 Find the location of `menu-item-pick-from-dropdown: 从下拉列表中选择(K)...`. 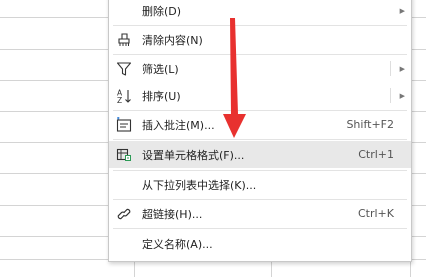

menu-item-pick-from-dropdown: 从下拉列表中选择(K)... is located at coordinates (260, 184).